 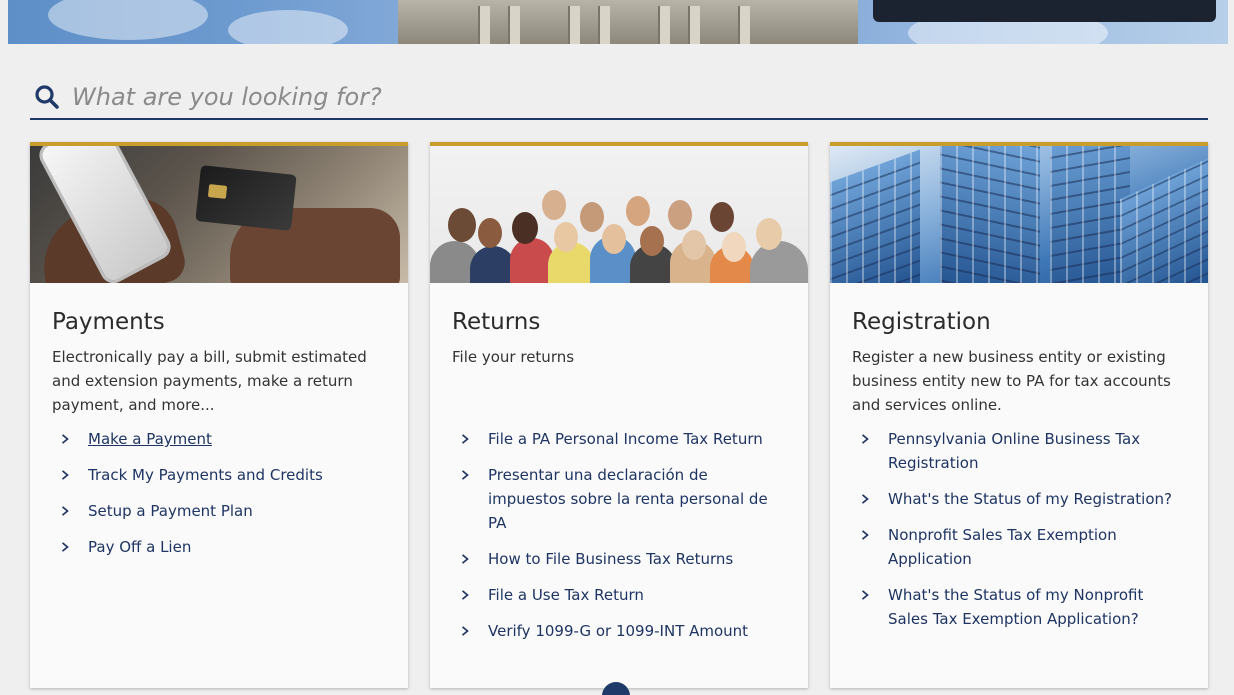 What do you see at coordinates (628, 22) in the screenshot?
I see `capitol-building-image` at bounding box center [628, 22].